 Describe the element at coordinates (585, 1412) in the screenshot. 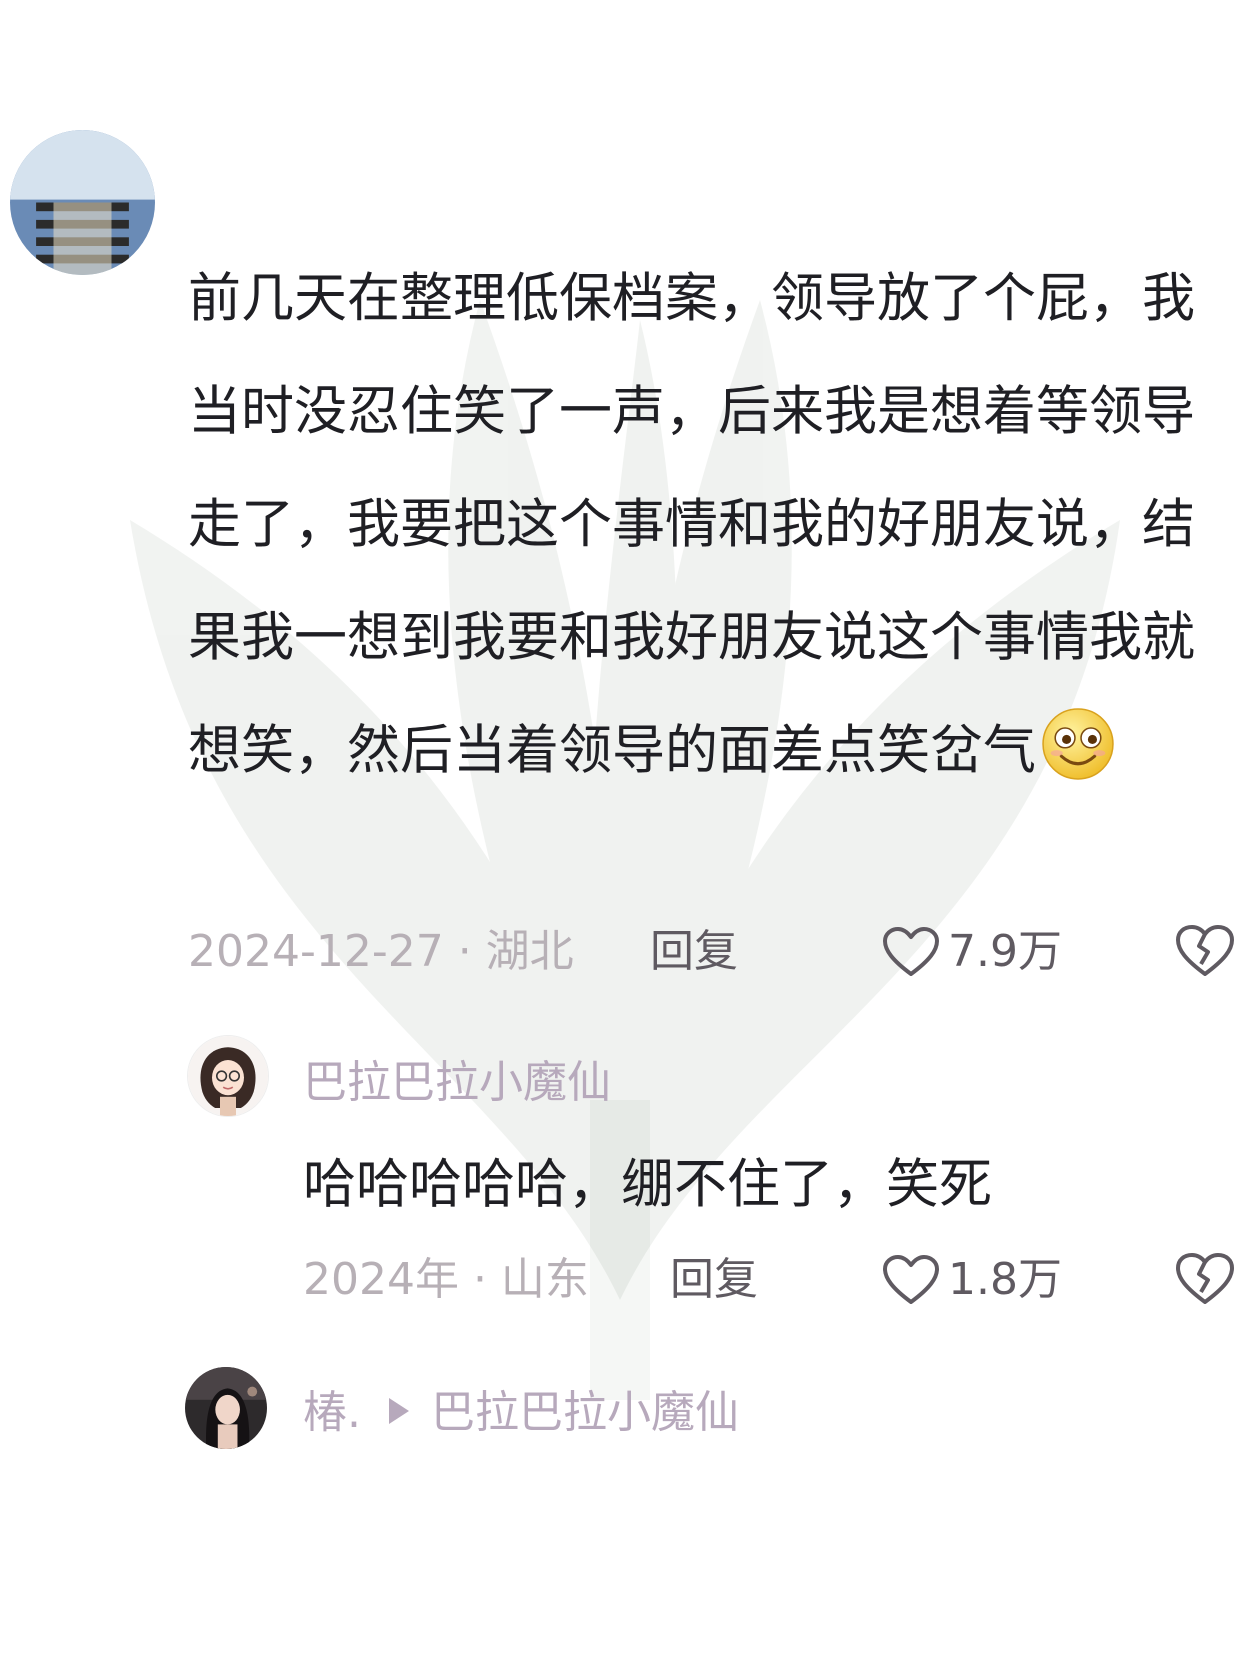

I see `nested-reply-to-username: 巴拉巴拉小魔仙` at that location.